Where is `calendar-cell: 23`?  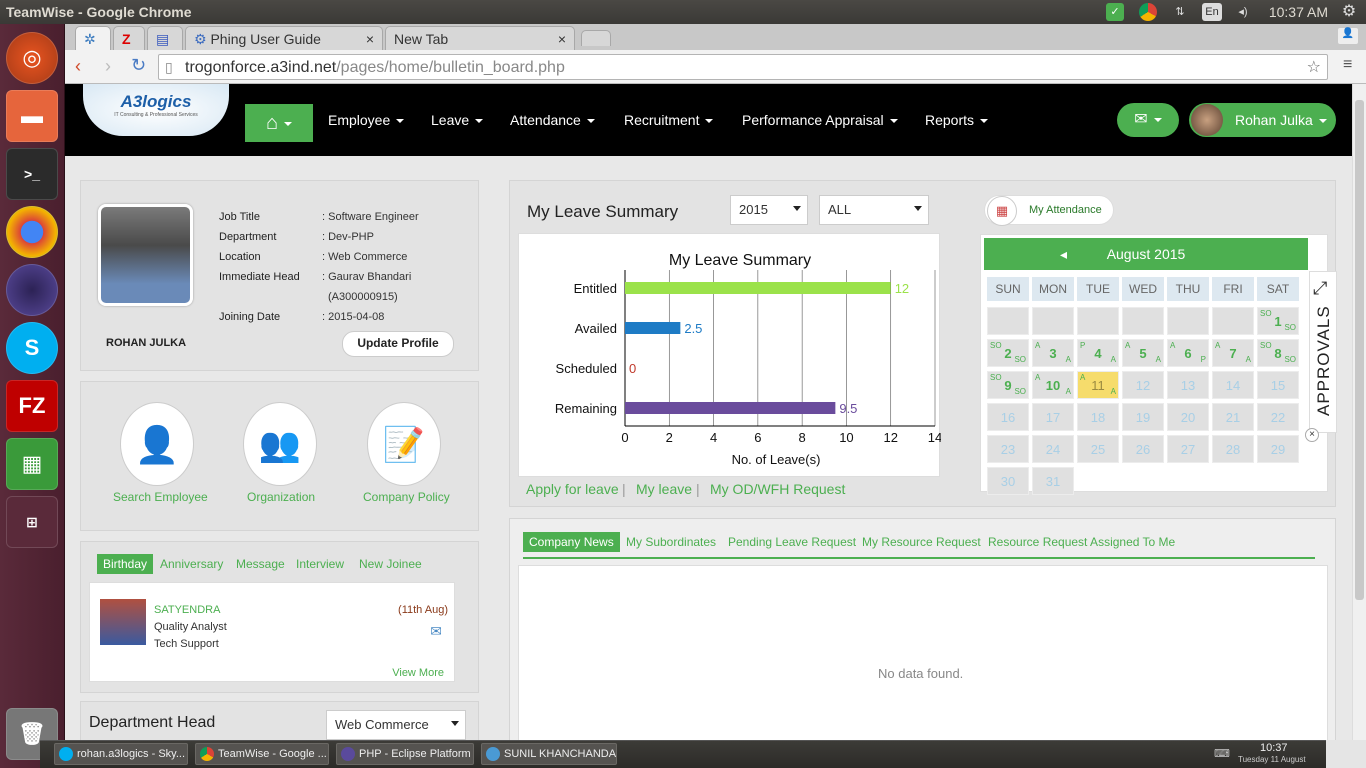
calendar-cell: 23 is located at coordinates (1008, 449).